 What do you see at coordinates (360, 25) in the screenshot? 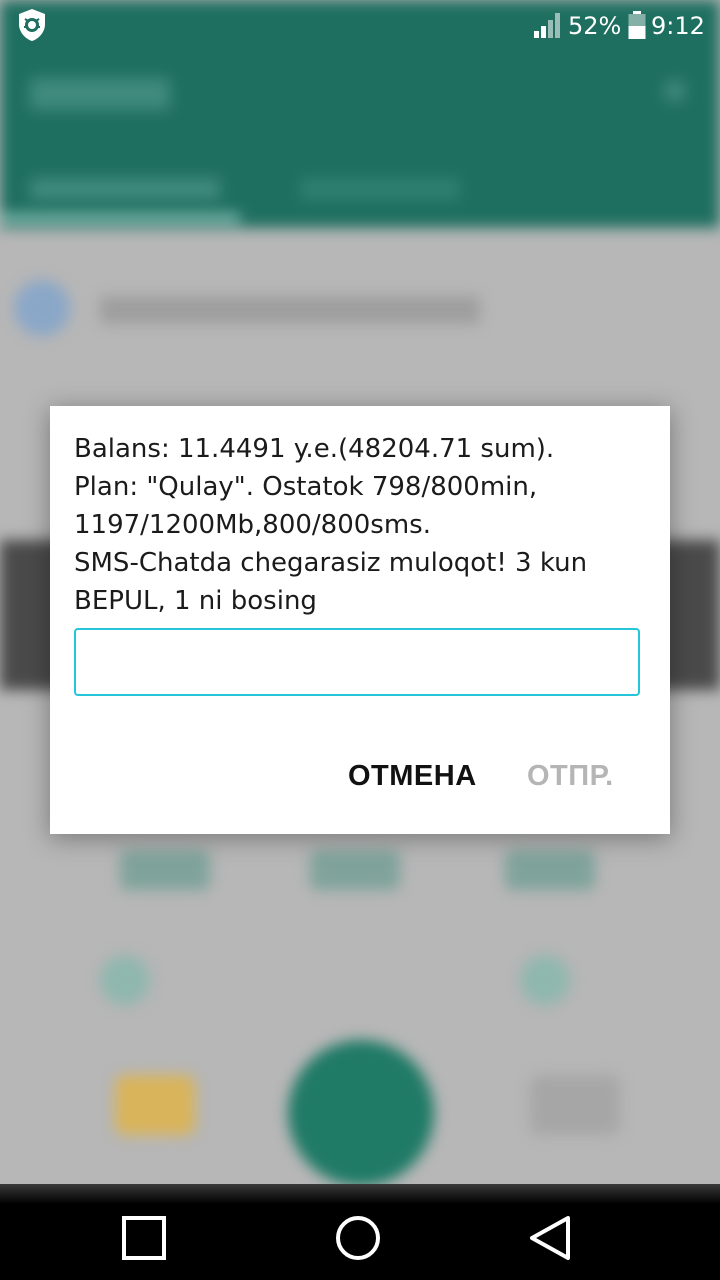
I see `status-bar: 52% 9:12` at bounding box center [360, 25].